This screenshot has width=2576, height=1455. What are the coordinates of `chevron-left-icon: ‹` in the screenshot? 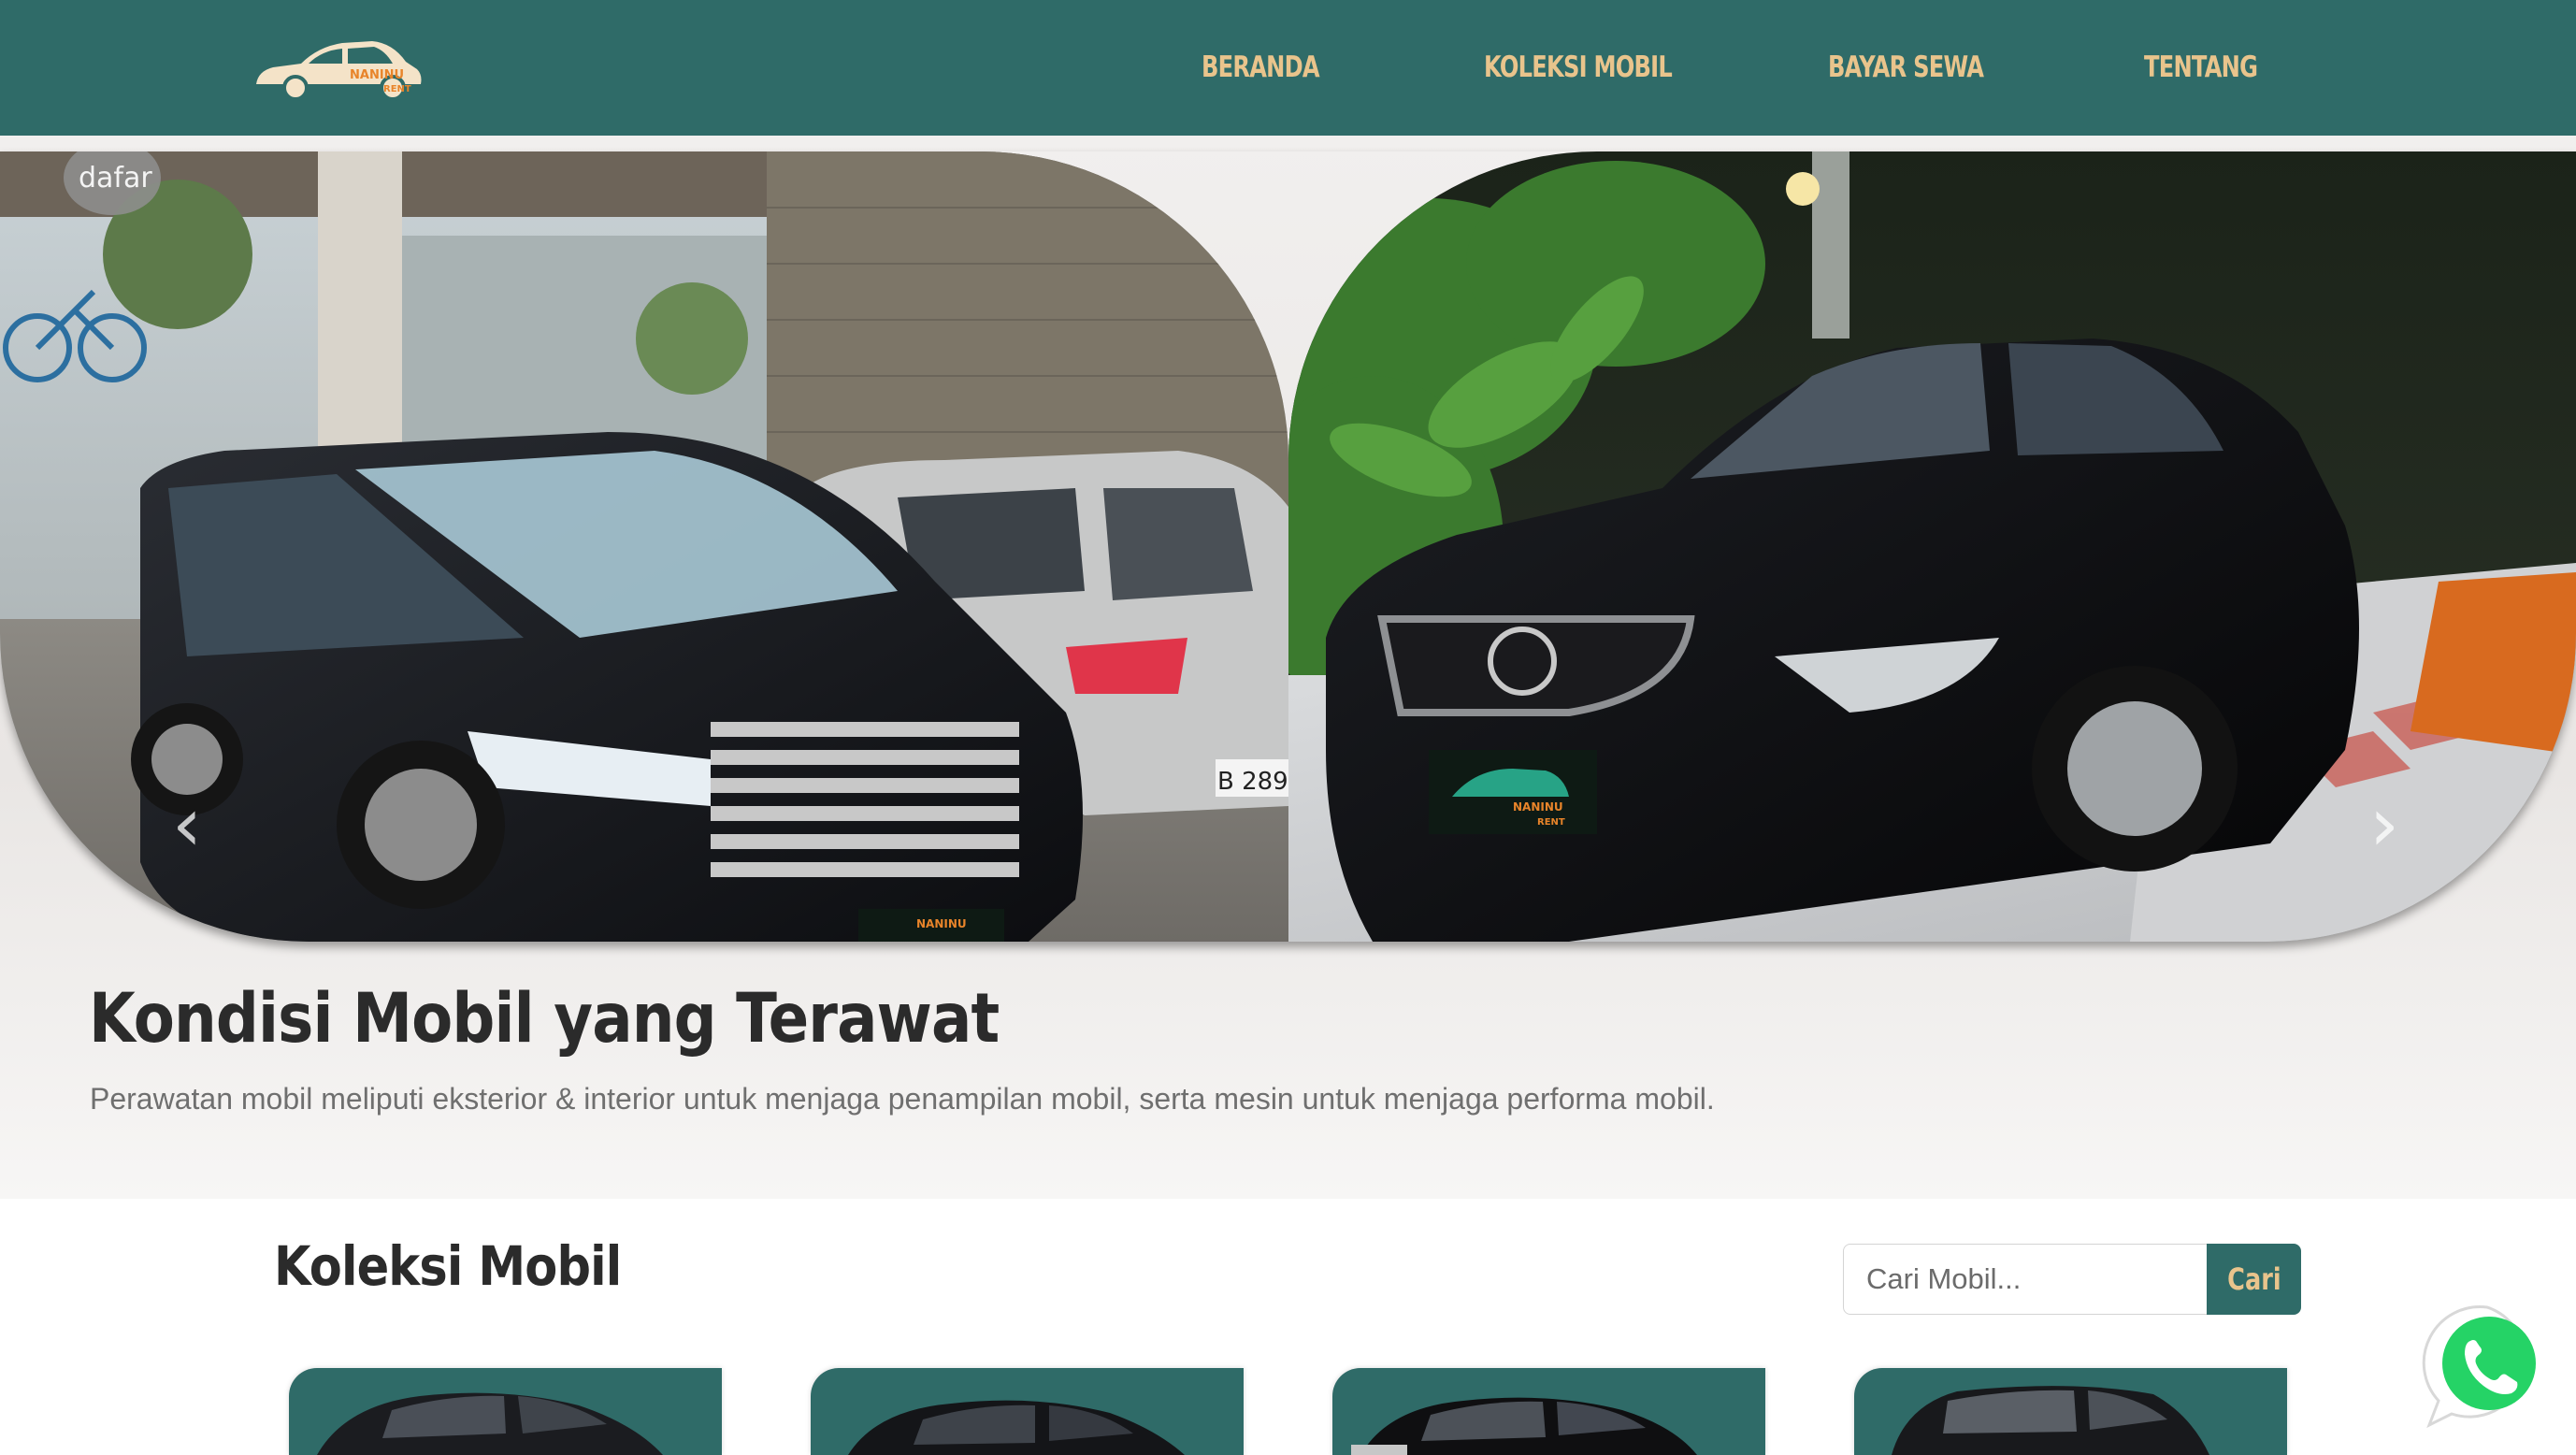 It's located at (187, 825).